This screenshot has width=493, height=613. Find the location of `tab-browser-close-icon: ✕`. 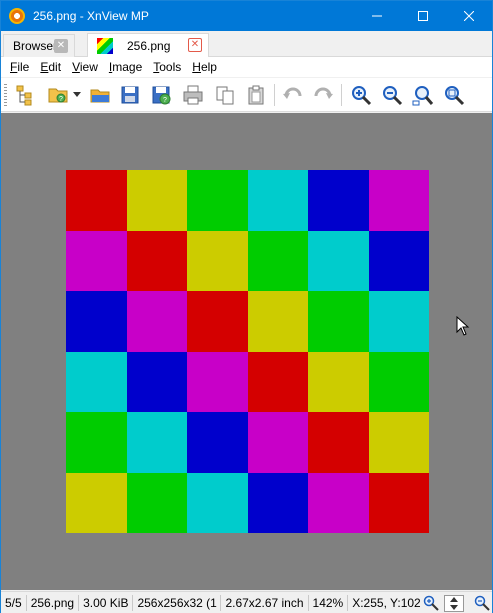

tab-browser-close-icon: ✕ is located at coordinates (61, 46).